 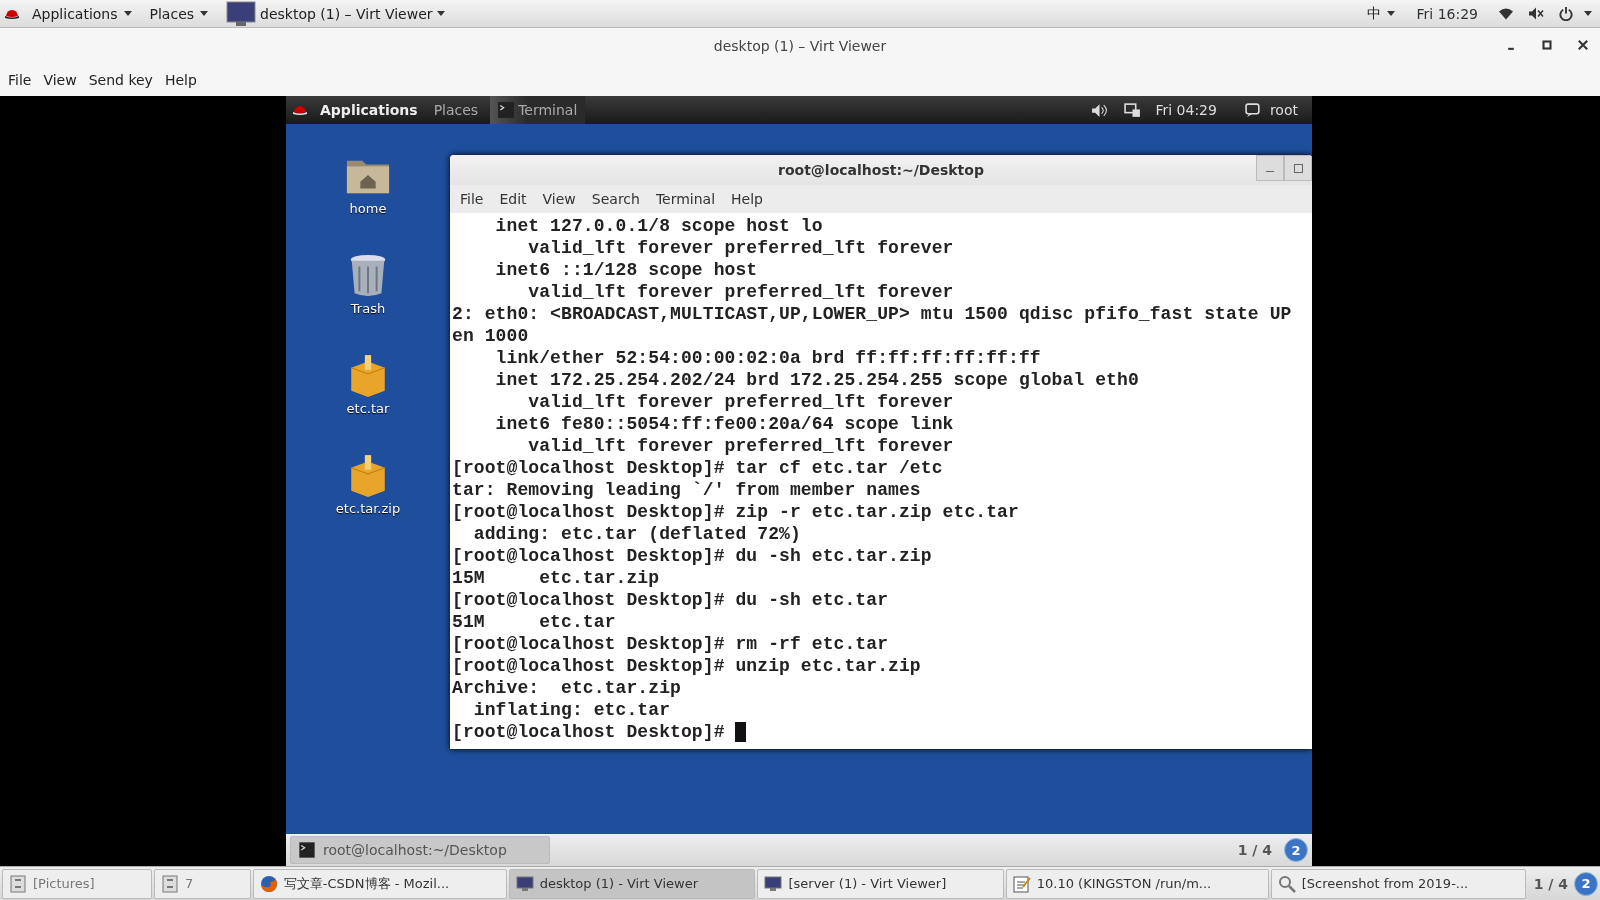 What do you see at coordinates (658, 226) in the screenshot?
I see `terminal-line: inet 127.0.0.1/8 scope host lo` at bounding box center [658, 226].